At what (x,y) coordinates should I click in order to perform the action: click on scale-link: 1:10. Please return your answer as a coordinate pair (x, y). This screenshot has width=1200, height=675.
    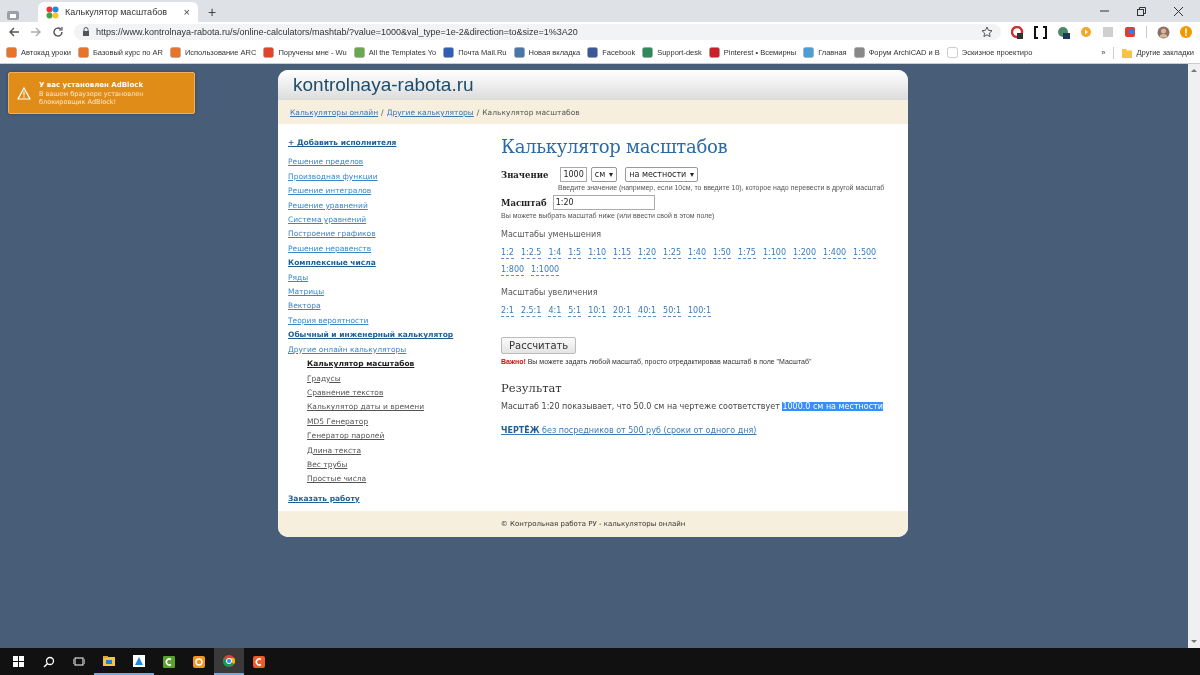
    Looking at the image, I should click on (597, 253).